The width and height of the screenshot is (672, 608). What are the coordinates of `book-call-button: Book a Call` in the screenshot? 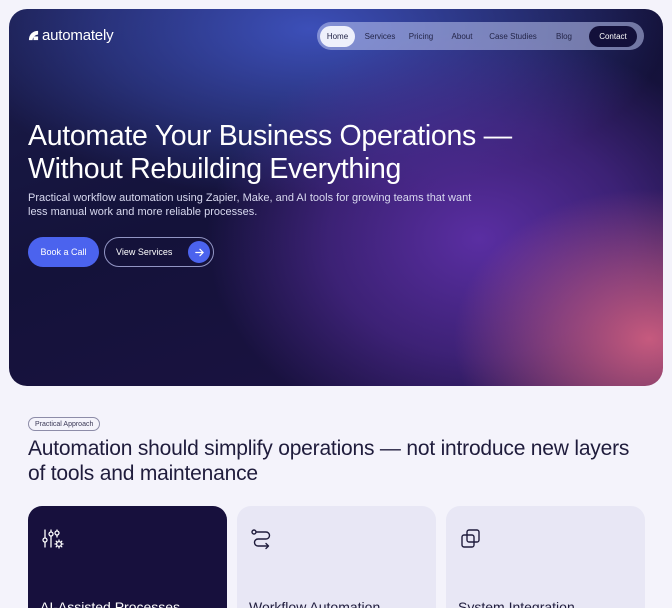 It's located at (63, 252).